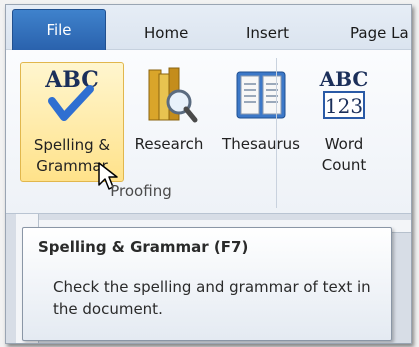  What do you see at coordinates (344, 122) in the screenshot?
I see `word-count-button: ABC 123 Word Count` at bounding box center [344, 122].